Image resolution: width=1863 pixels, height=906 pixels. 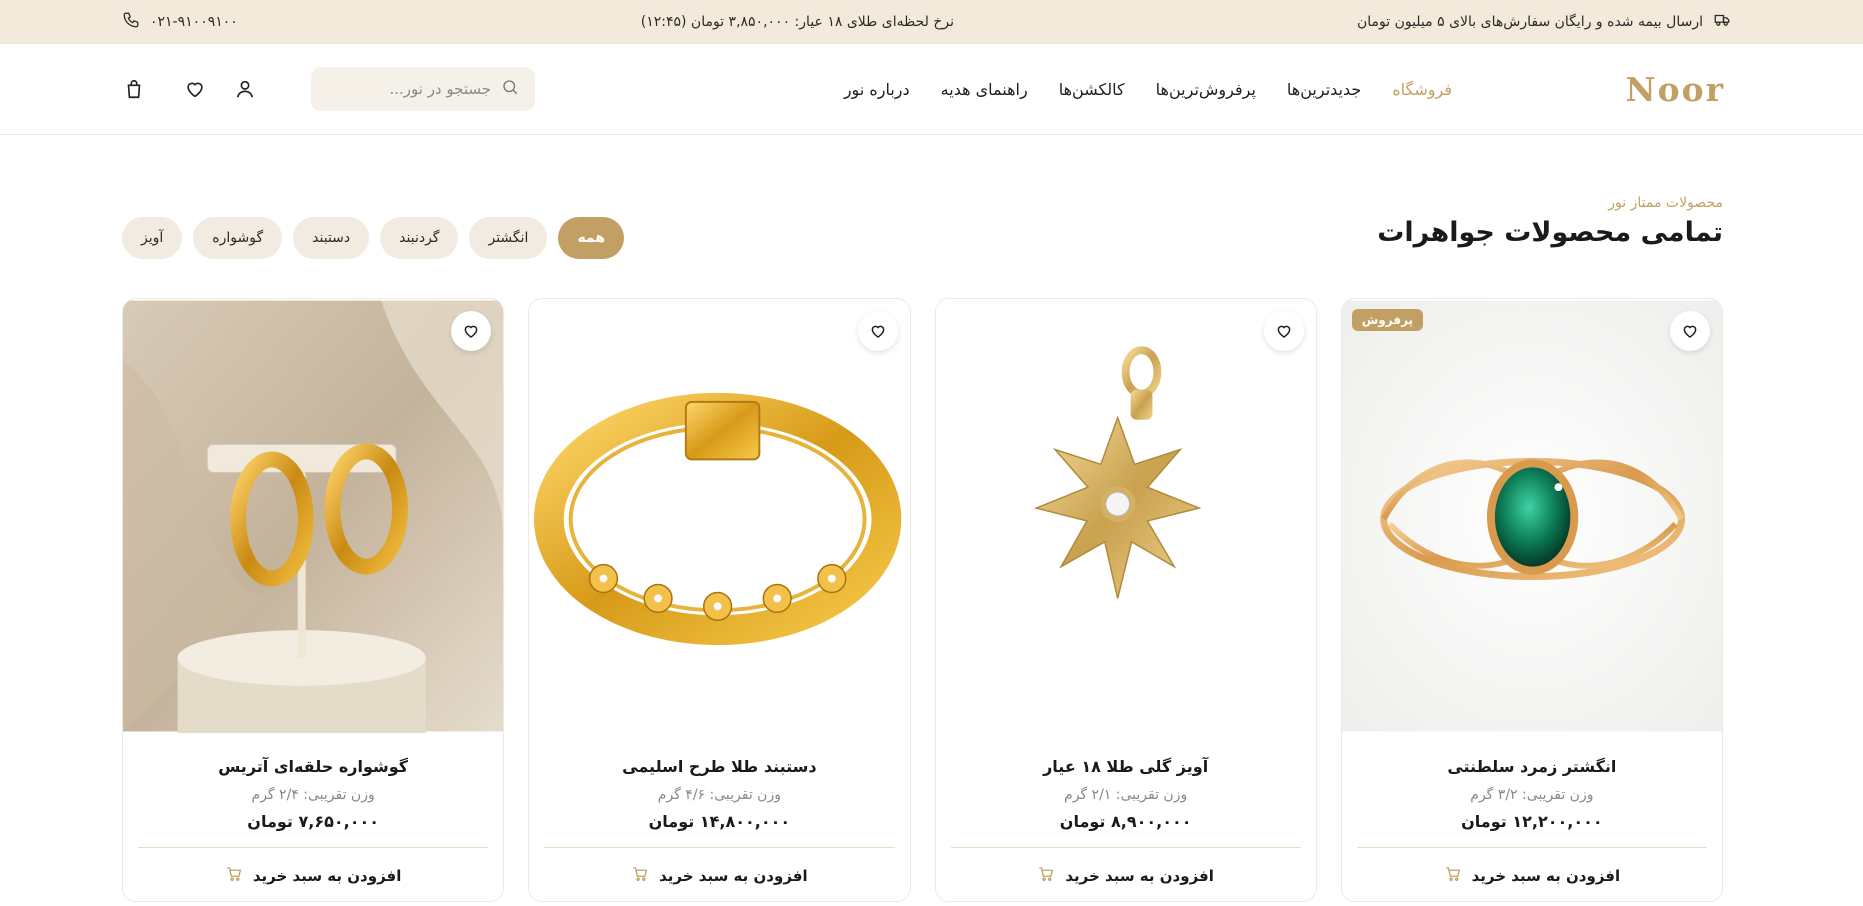 What do you see at coordinates (510, 89) in the screenshot?
I see `search-icon` at bounding box center [510, 89].